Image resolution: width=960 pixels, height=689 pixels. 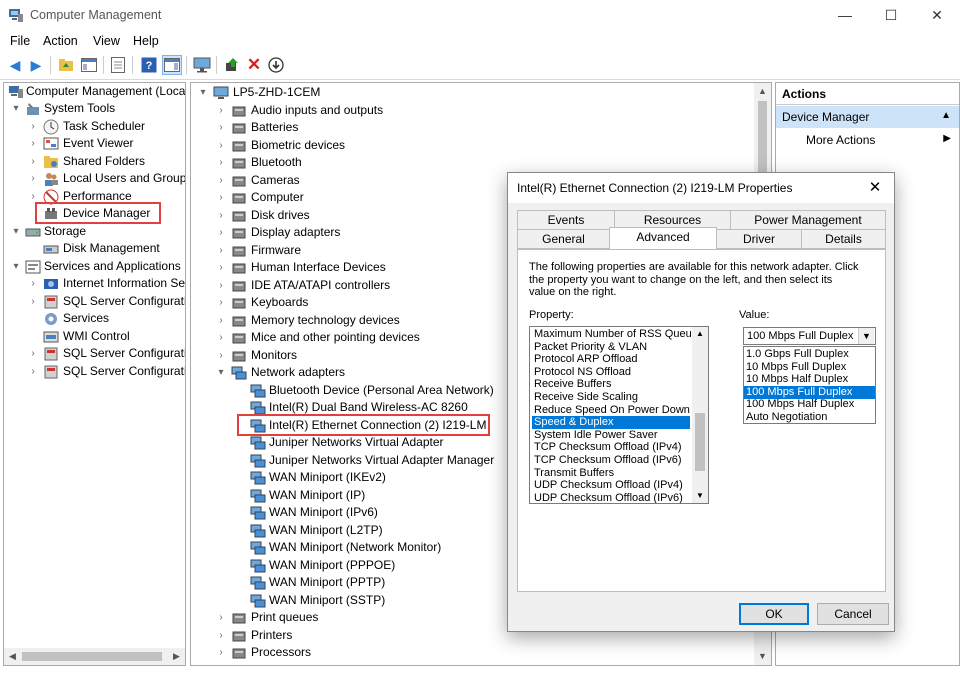 I want to click on property-list-item: UDP Checksum Offload (IPv6), so click(x=611, y=497).